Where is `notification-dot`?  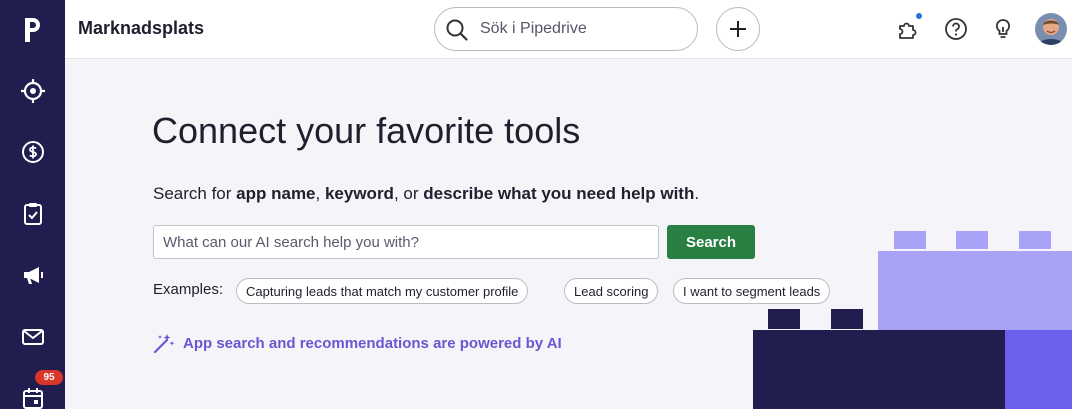
notification-dot is located at coordinates (919, 16).